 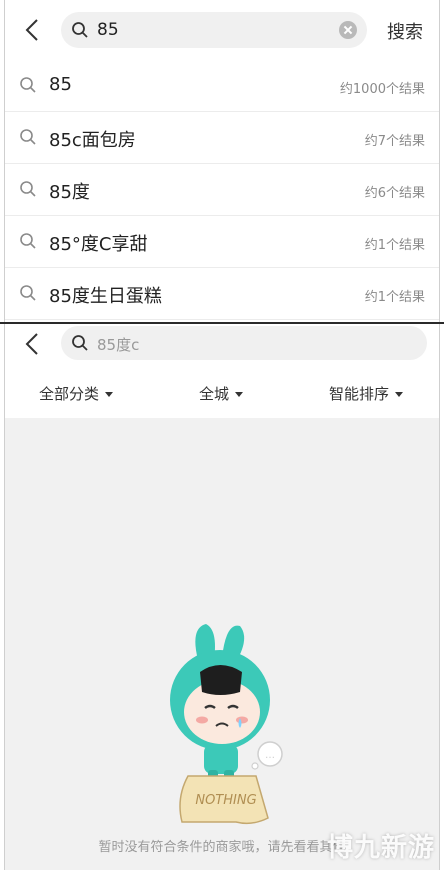 What do you see at coordinates (380, 848) in the screenshot?
I see `watermark-text: 博九新游` at bounding box center [380, 848].